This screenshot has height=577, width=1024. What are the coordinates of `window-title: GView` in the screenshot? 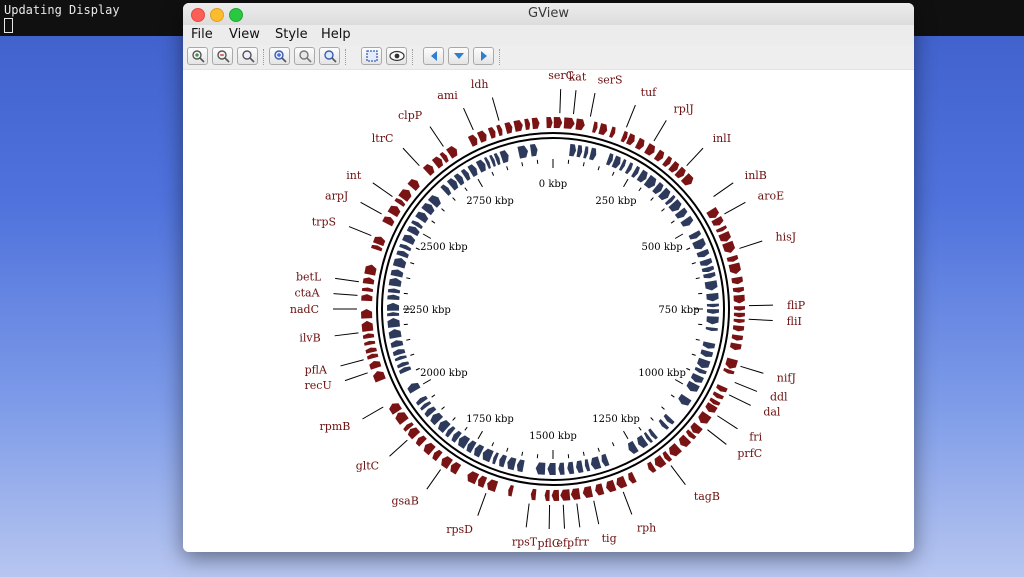 It's located at (548, 13).